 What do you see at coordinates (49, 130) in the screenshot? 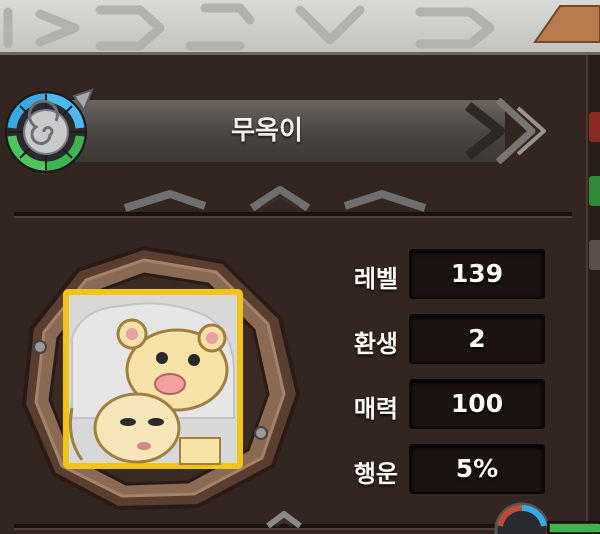
I see `spiral-class-emblem-icon` at bounding box center [49, 130].